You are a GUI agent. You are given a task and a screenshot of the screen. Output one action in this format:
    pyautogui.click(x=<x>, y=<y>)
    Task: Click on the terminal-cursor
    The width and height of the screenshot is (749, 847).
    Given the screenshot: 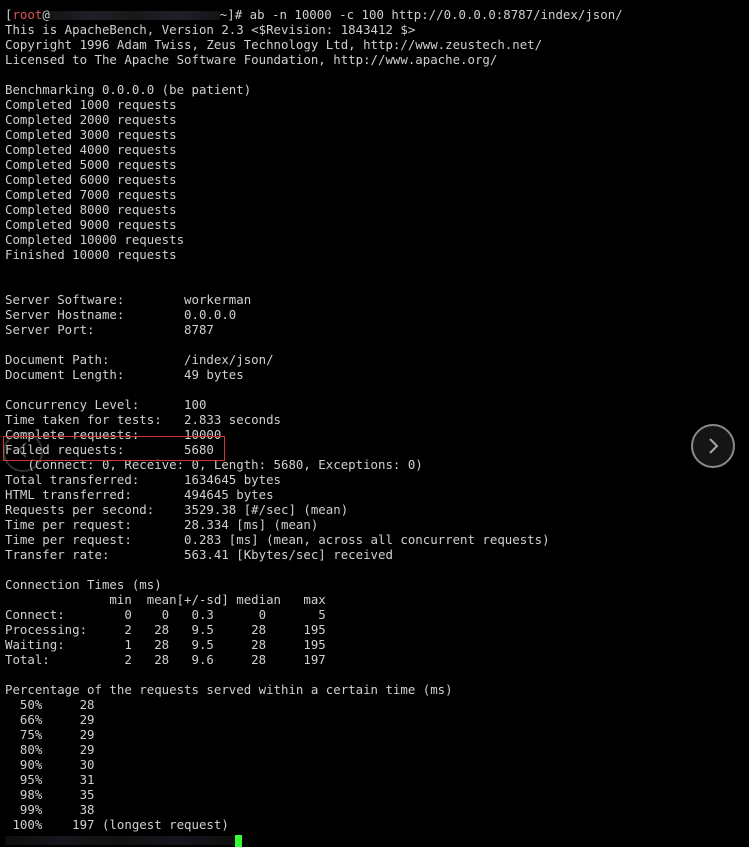 What is the action you would take?
    pyautogui.click(x=238, y=840)
    